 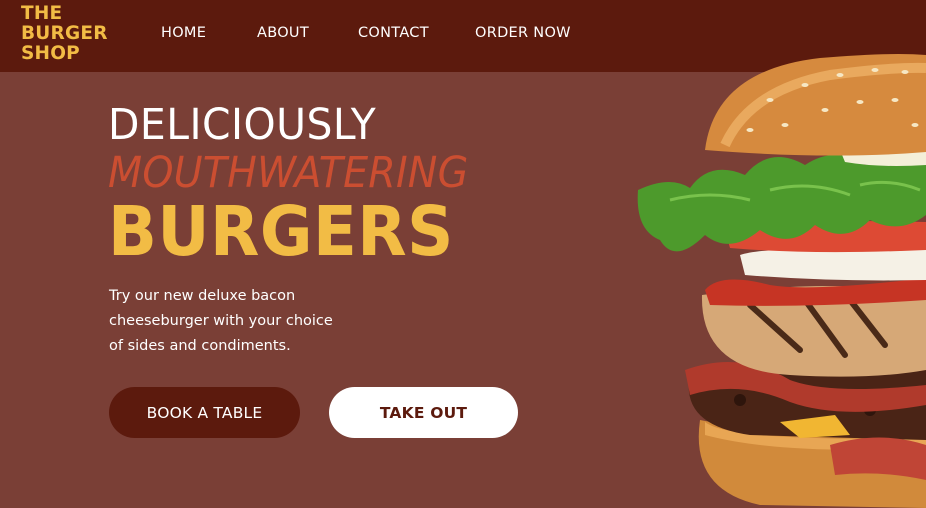 I want to click on nav-link-about: ABOUT, so click(x=283, y=33).